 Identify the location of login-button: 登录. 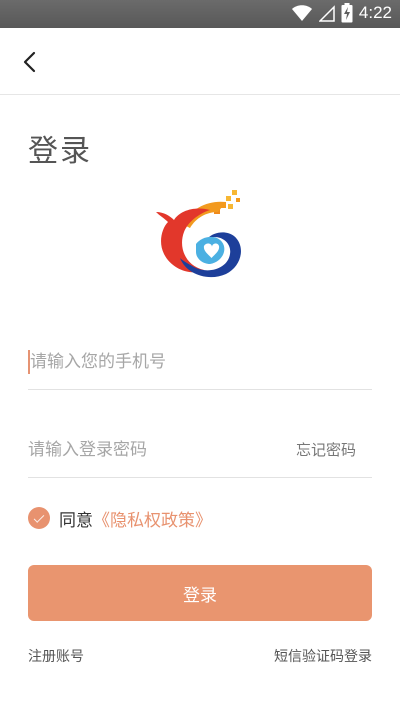
(200, 593).